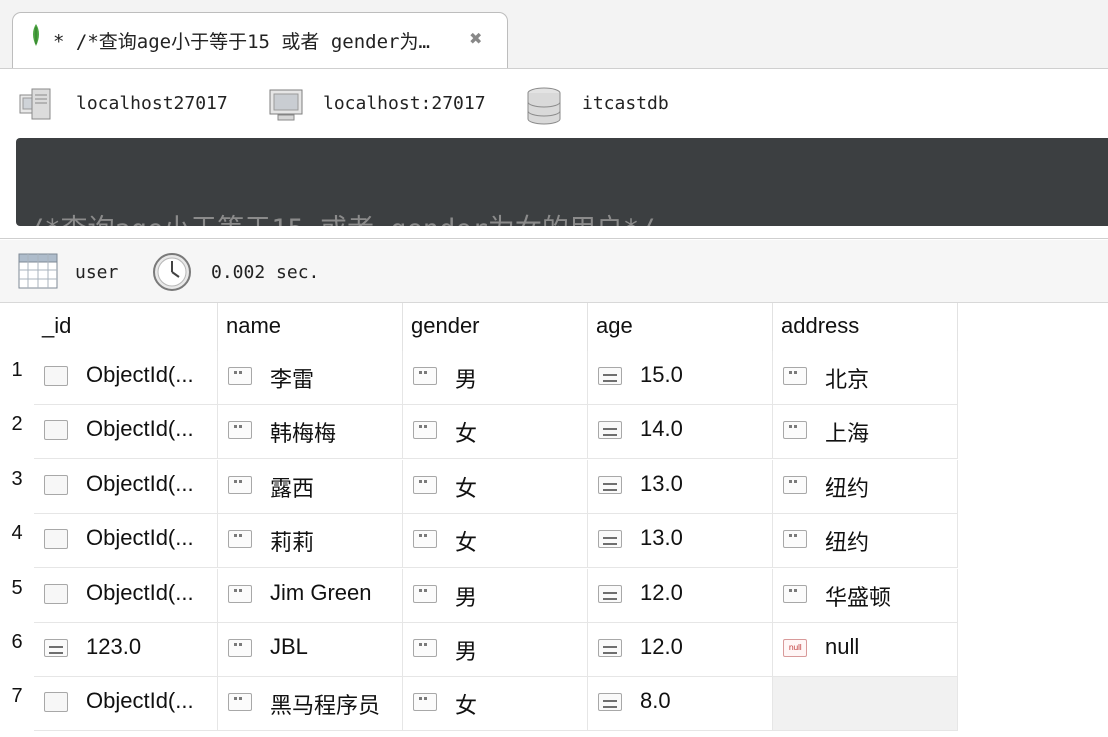 The image size is (1108, 737). Describe the element at coordinates (404, 103) in the screenshot. I see `host-label: localhost:27017` at that location.